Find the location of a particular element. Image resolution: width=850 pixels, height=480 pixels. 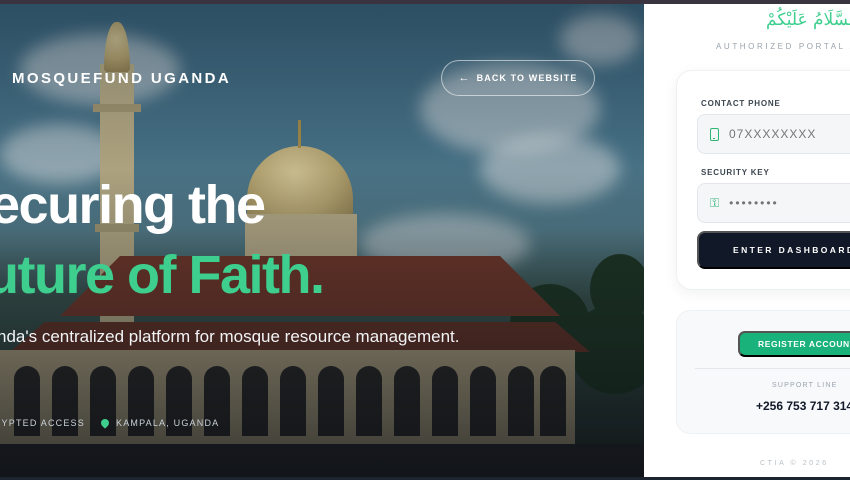

phone-icon is located at coordinates (714, 134).